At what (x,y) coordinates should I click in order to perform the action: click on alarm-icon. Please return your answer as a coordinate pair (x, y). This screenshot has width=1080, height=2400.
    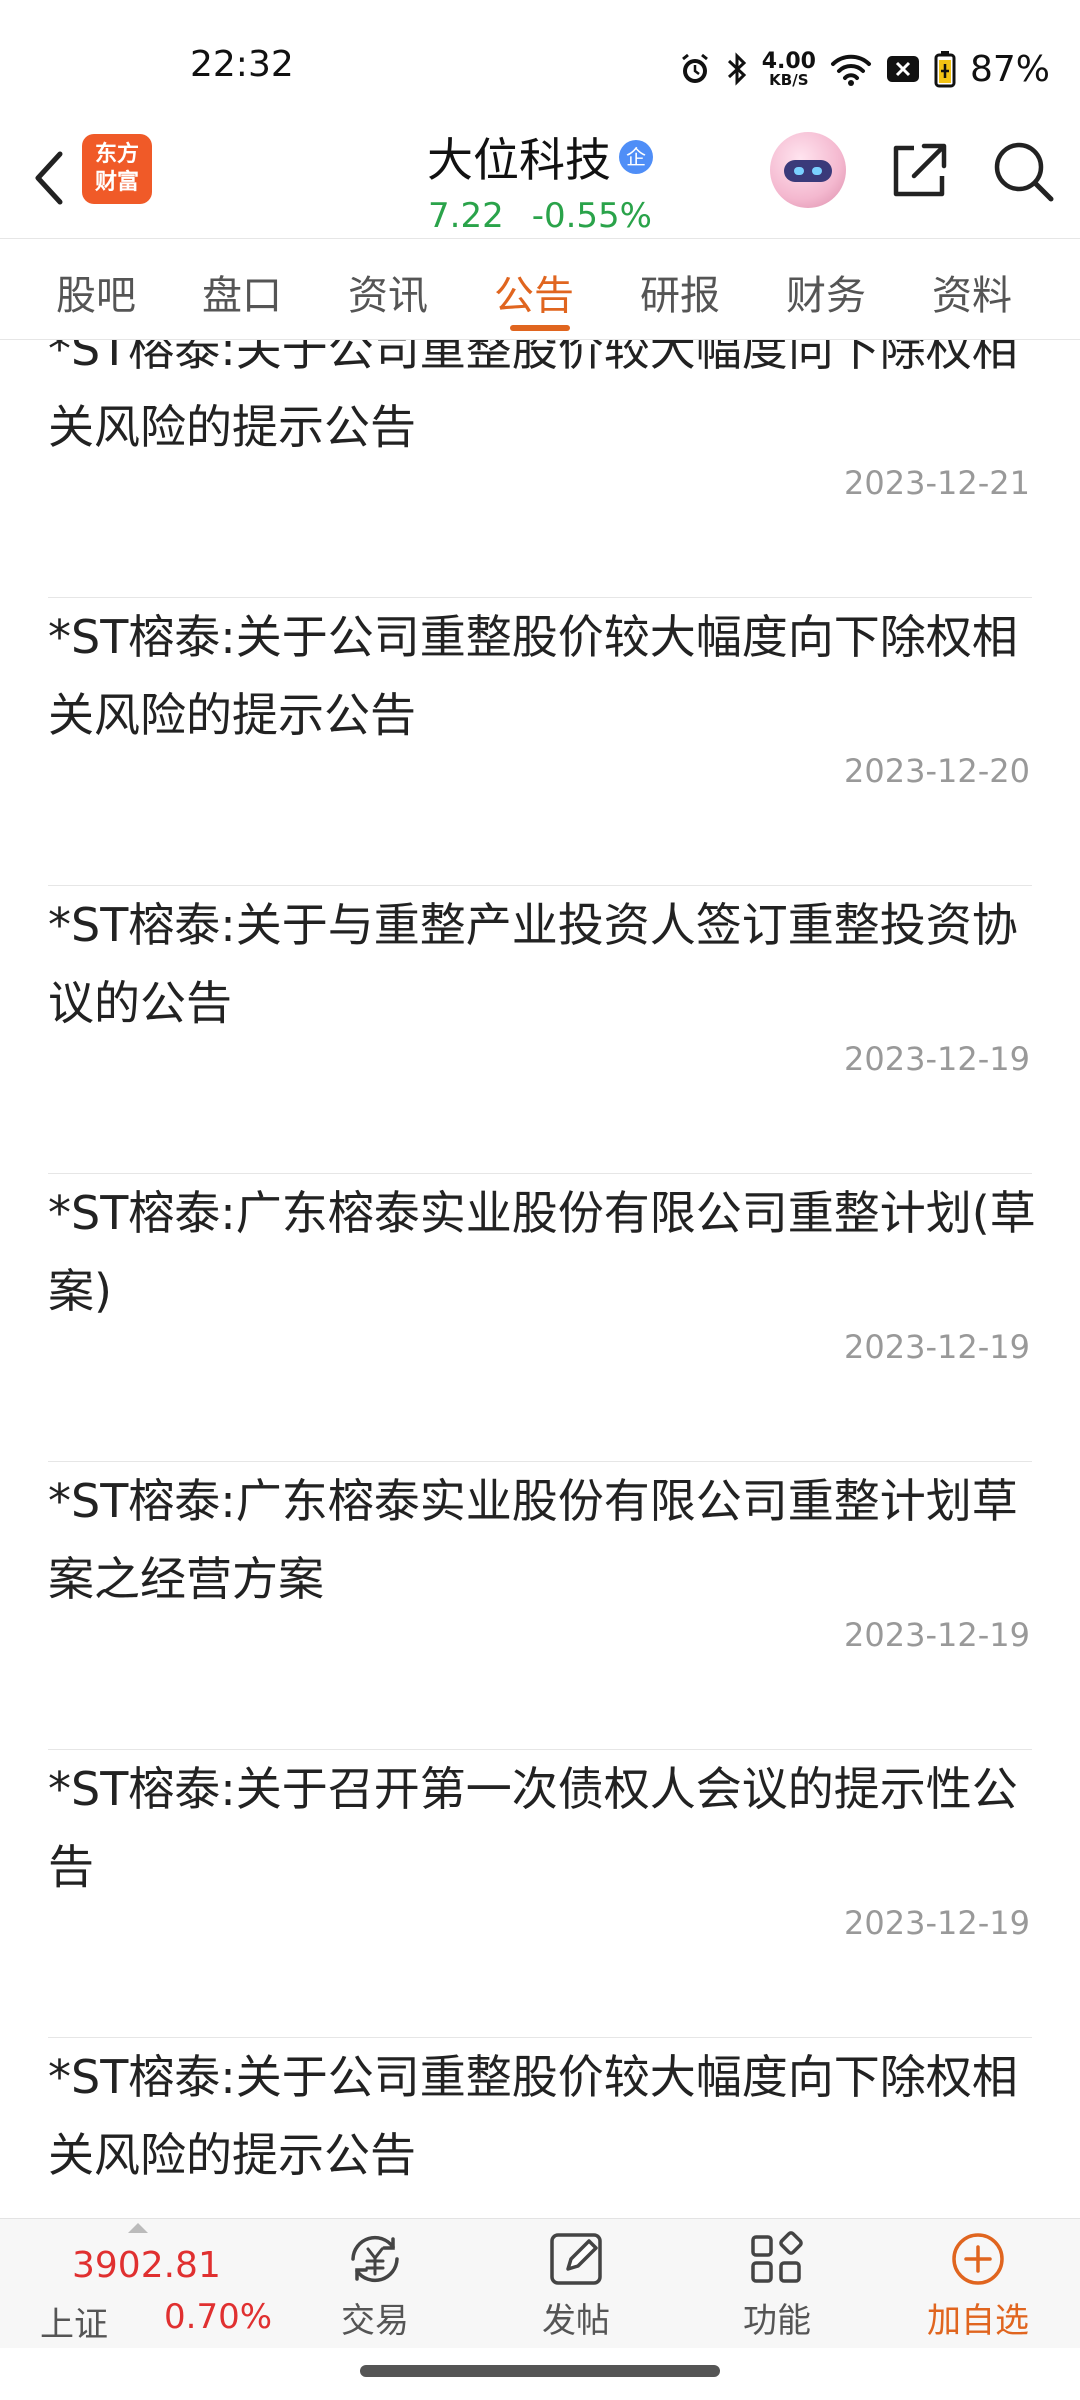
    Looking at the image, I should click on (695, 69).